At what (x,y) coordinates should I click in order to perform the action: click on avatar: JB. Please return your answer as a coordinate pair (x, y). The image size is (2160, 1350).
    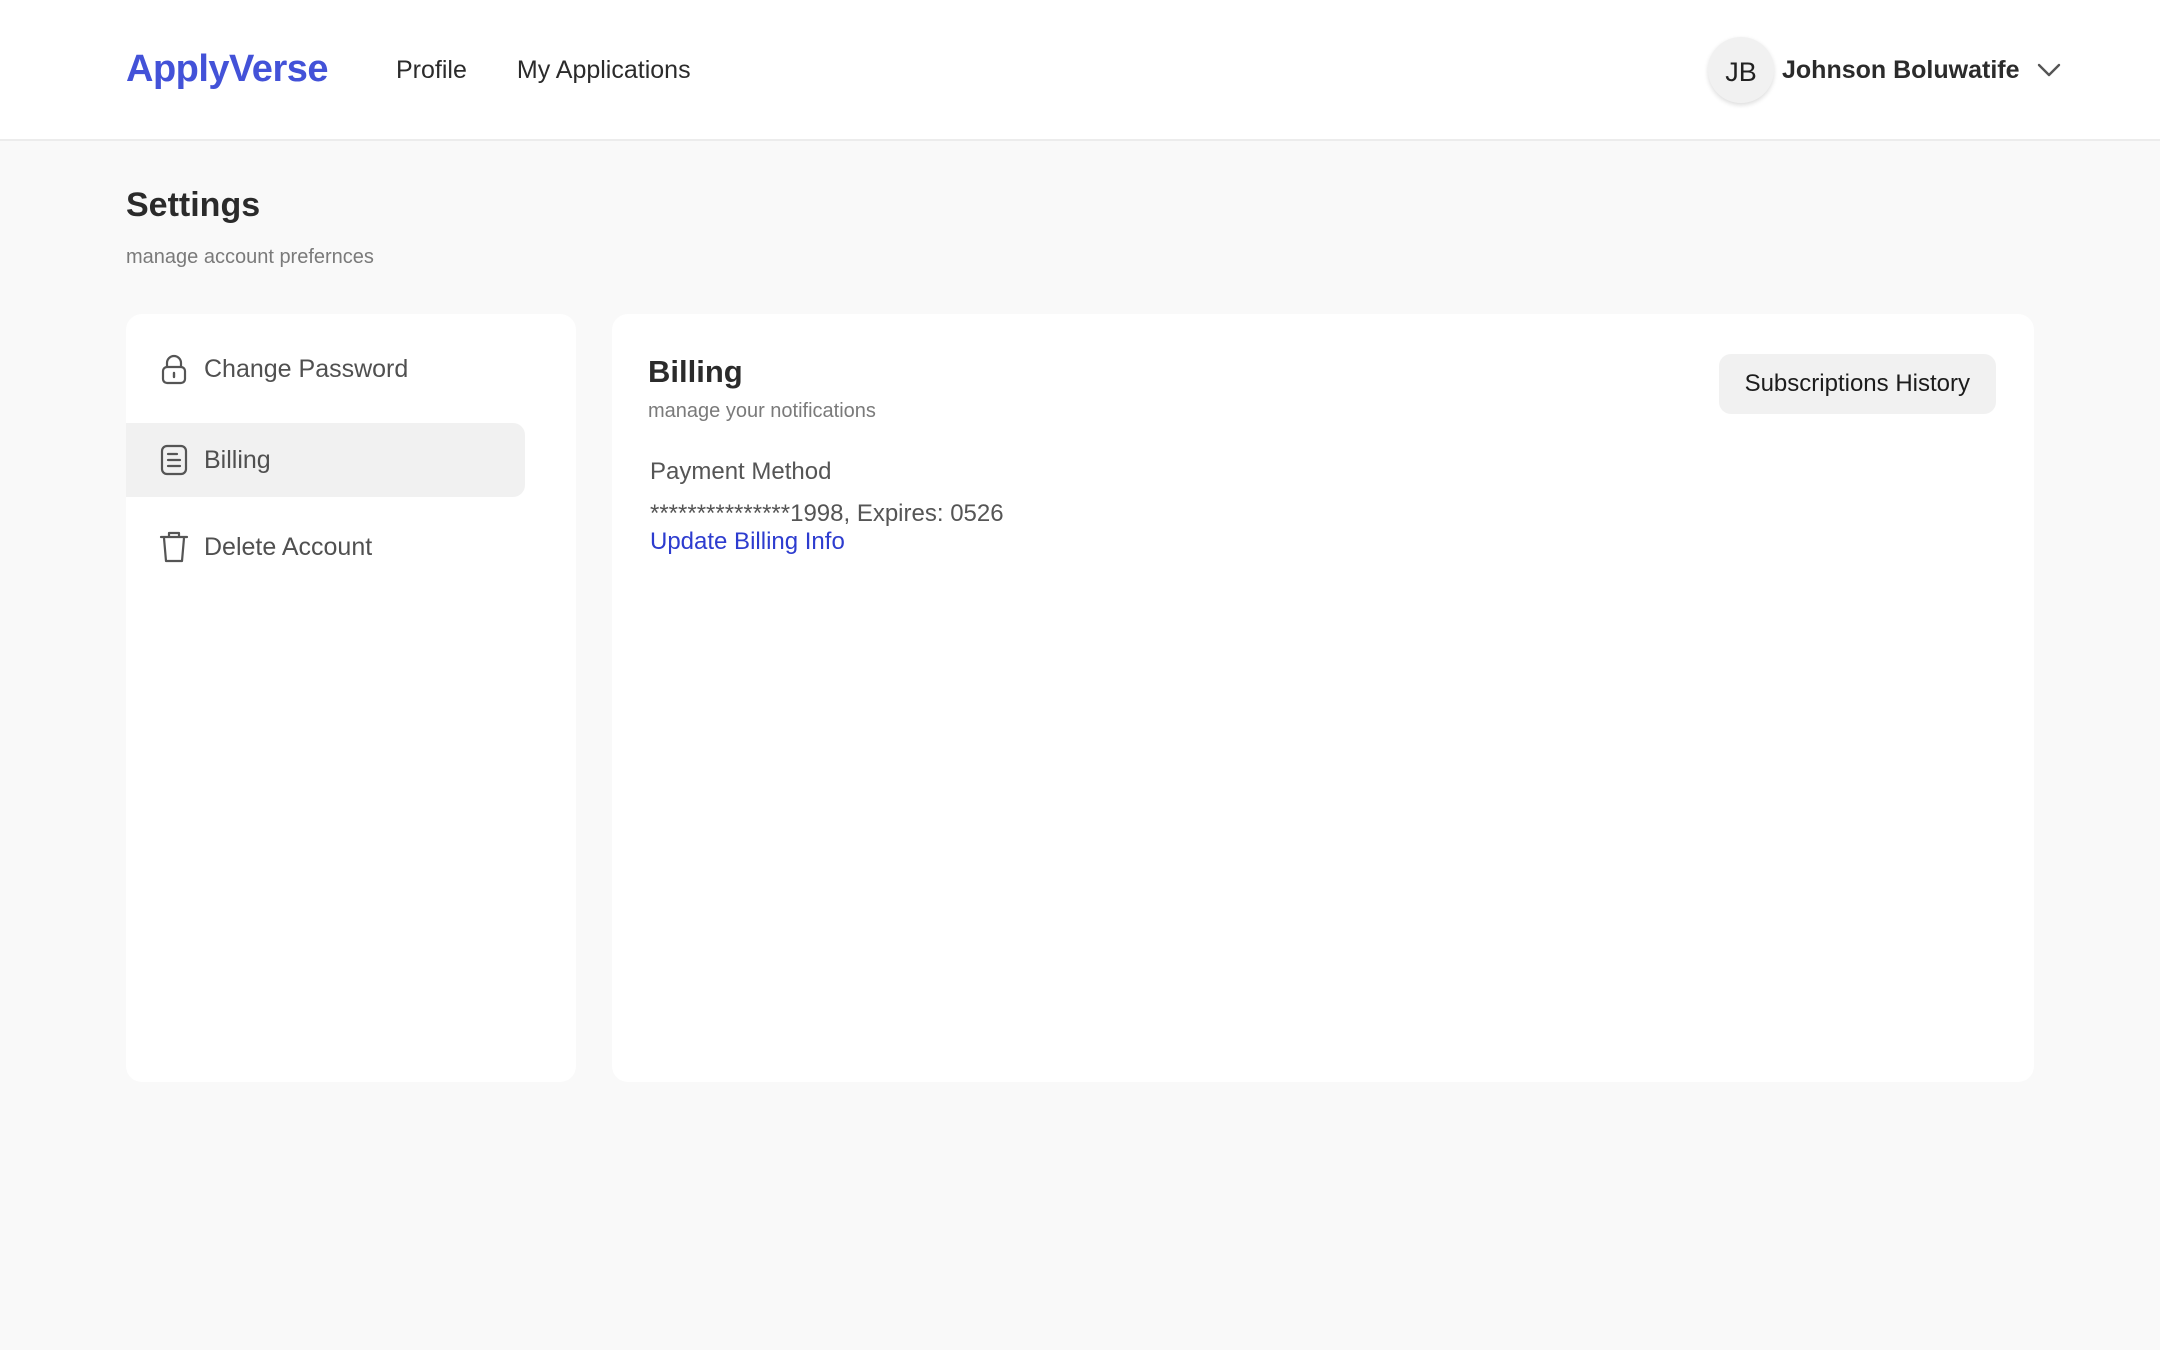
    Looking at the image, I should click on (1741, 70).